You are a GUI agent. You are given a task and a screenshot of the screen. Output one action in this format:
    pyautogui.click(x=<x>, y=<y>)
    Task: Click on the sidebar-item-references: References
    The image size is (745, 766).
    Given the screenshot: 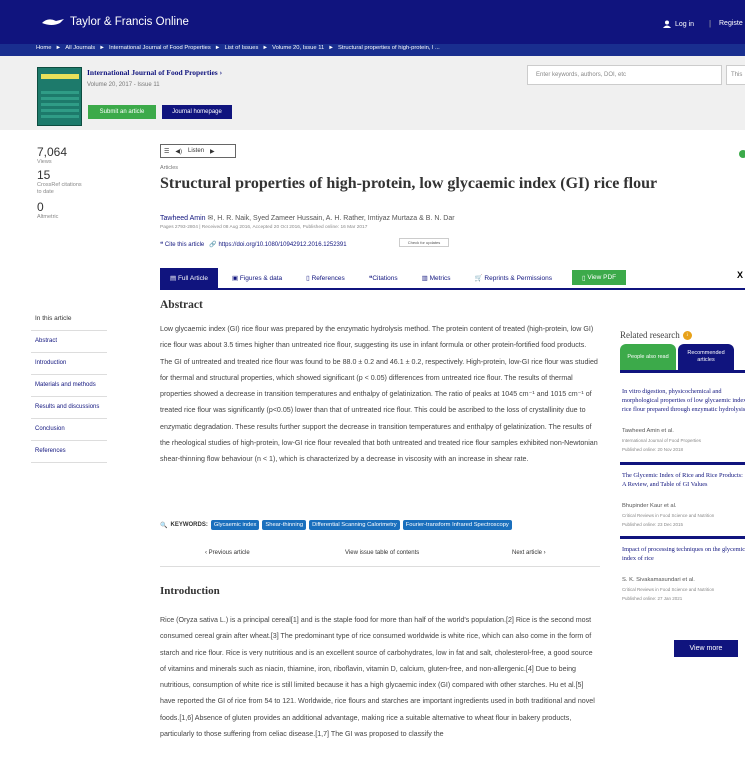 What is the action you would take?
    pyautogui.click(x=69, y=452)
    